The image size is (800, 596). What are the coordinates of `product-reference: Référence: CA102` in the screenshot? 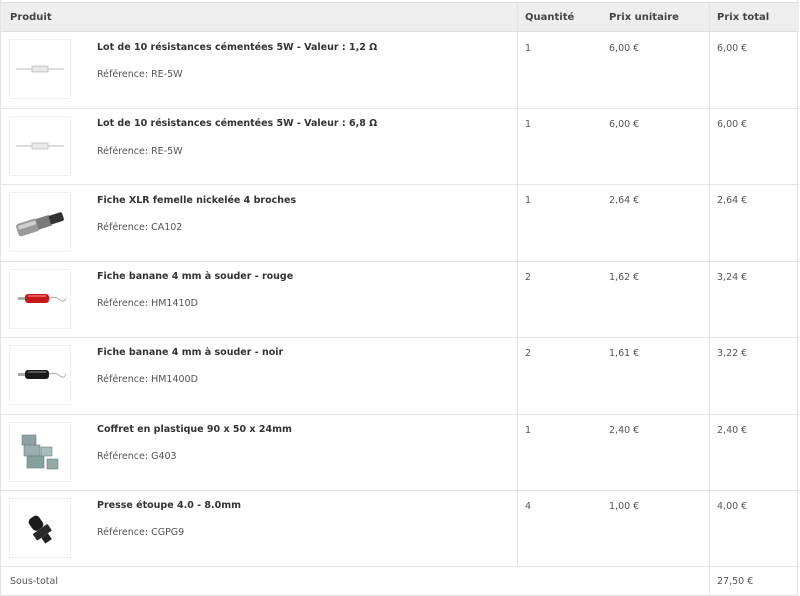 It's located at (140, 227).